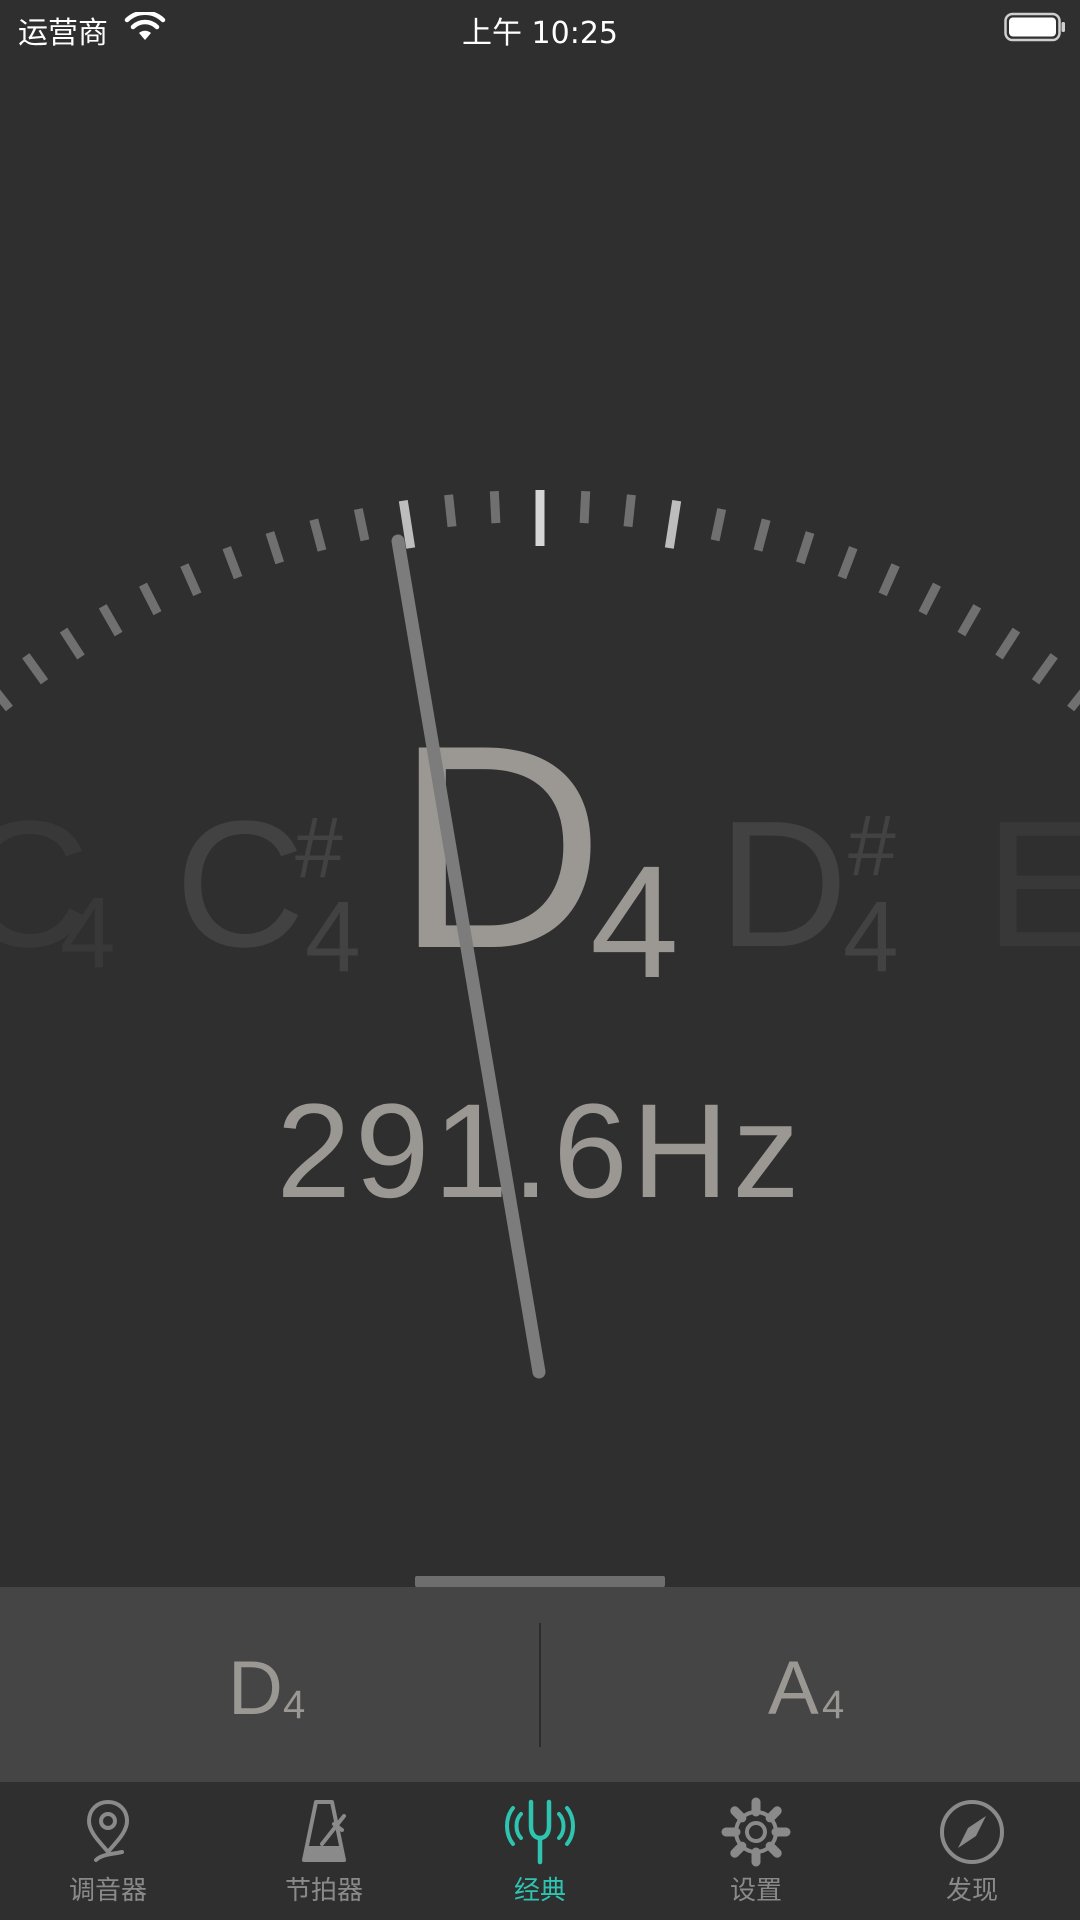 This screenshot has height=1920, width=1080. I want to click on tab-label: 节拍器, so click(323, 1891).